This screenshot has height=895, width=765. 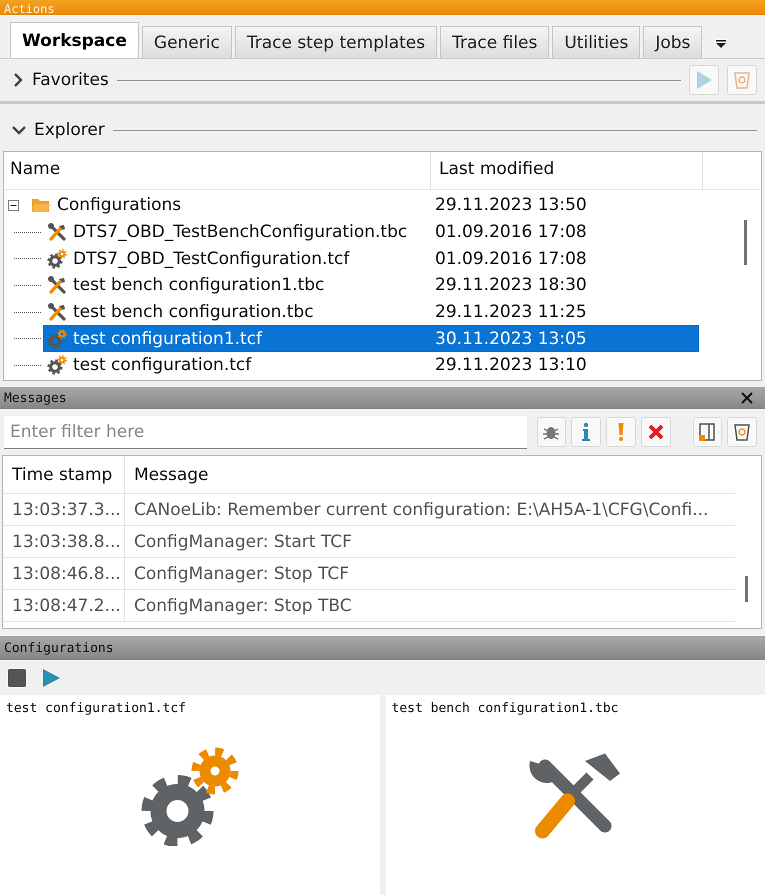 I want to click on info-icon, so click(x=586, y=432).